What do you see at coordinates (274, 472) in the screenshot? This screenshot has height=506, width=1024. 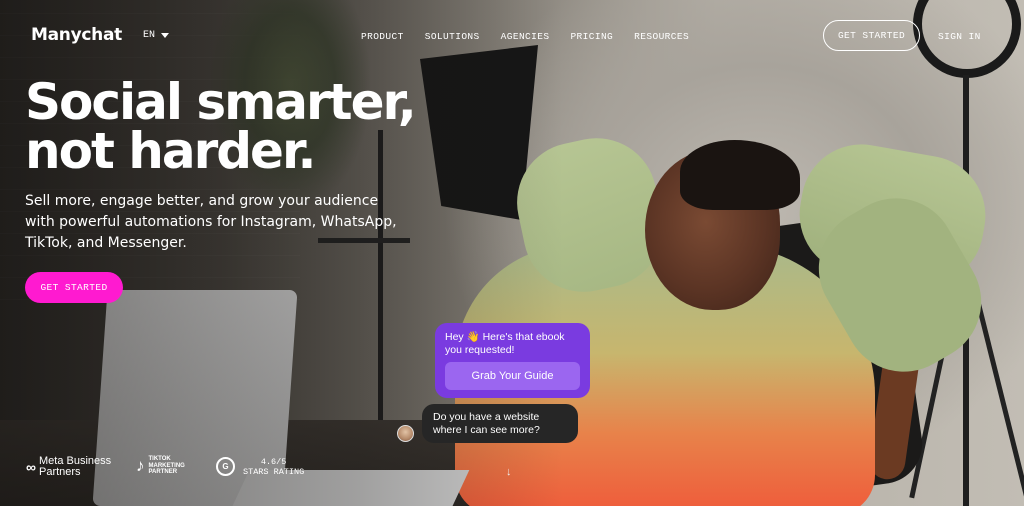 I see `rating-label: STARS RATING` at bounding box center [274, 472].